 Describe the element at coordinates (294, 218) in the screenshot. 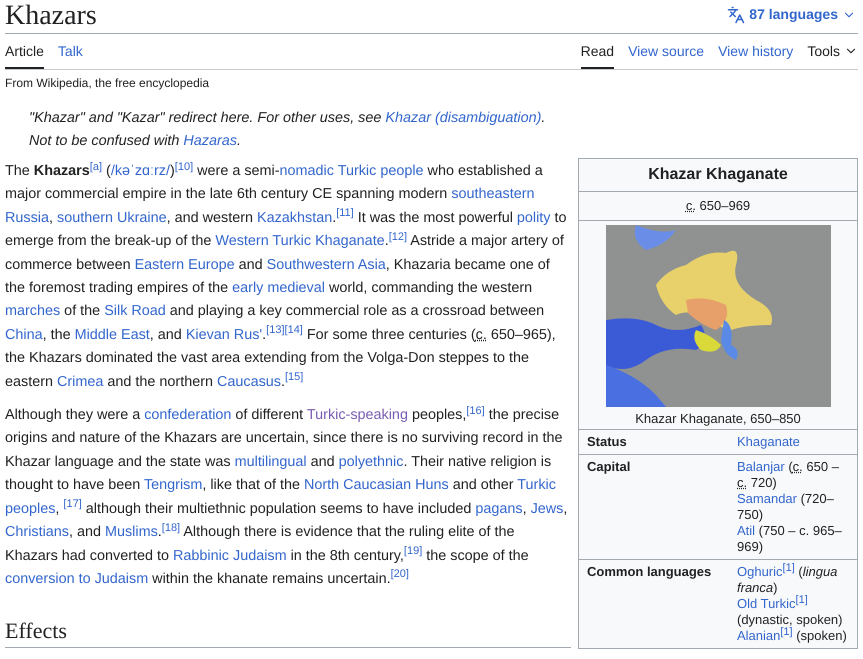

I see `link: Kazakhstan` at that location.